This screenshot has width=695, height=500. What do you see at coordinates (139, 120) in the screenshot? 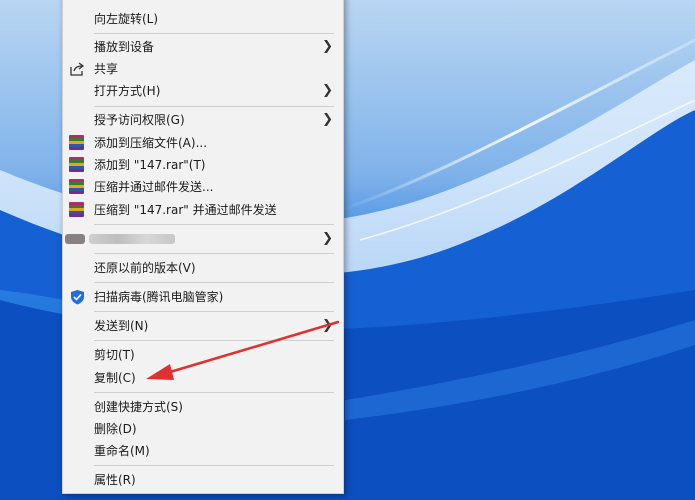
I see `menu-item-label: 授予访问权限(G)` at bounding box center [139, 120].